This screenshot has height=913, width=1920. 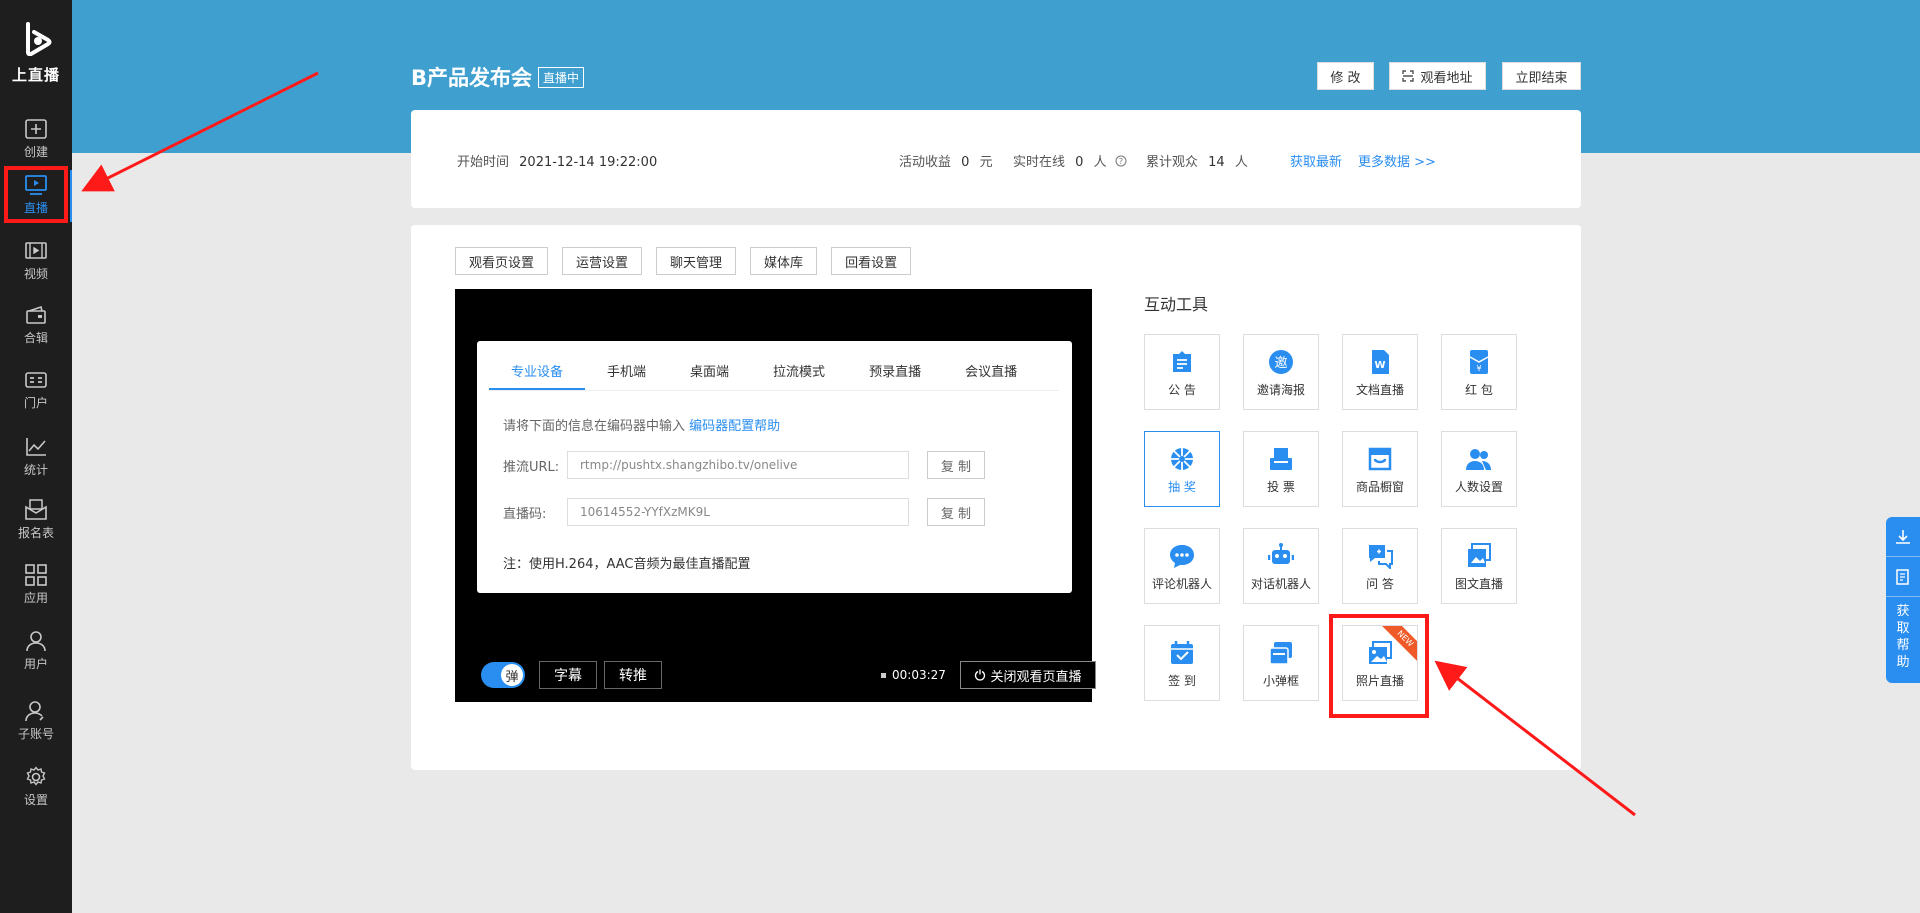 What do you see at coordinates (36, 250) in the screenshot?
I see `video-icon` at bounding box center [36, 250].